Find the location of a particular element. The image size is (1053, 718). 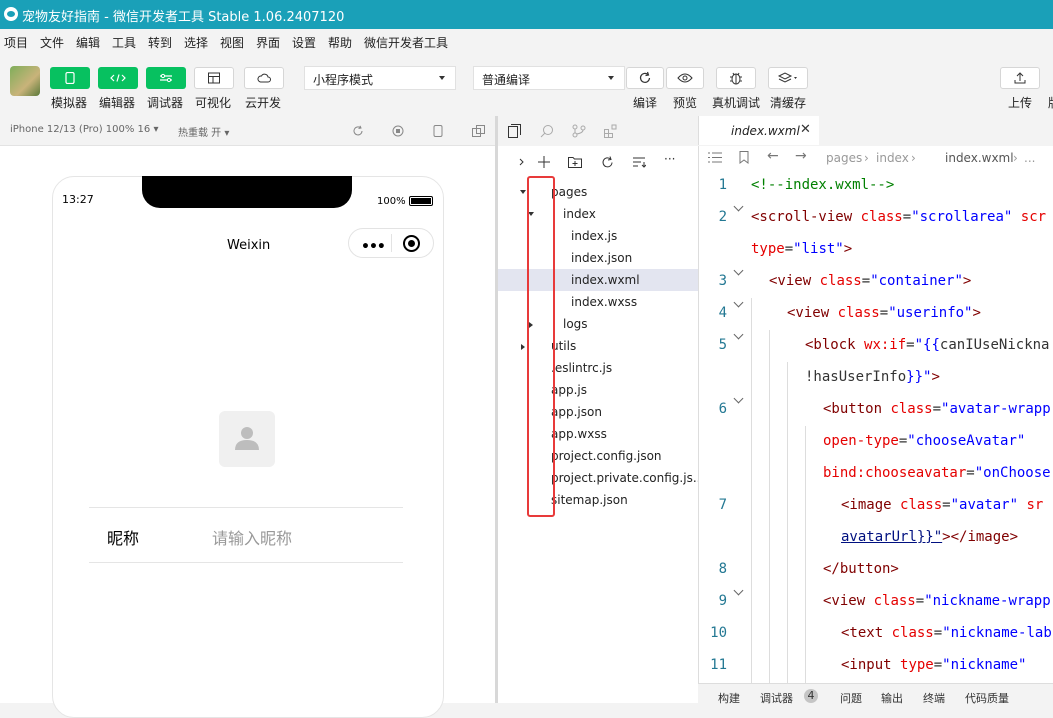

divider is located at coordinates (246, 507).